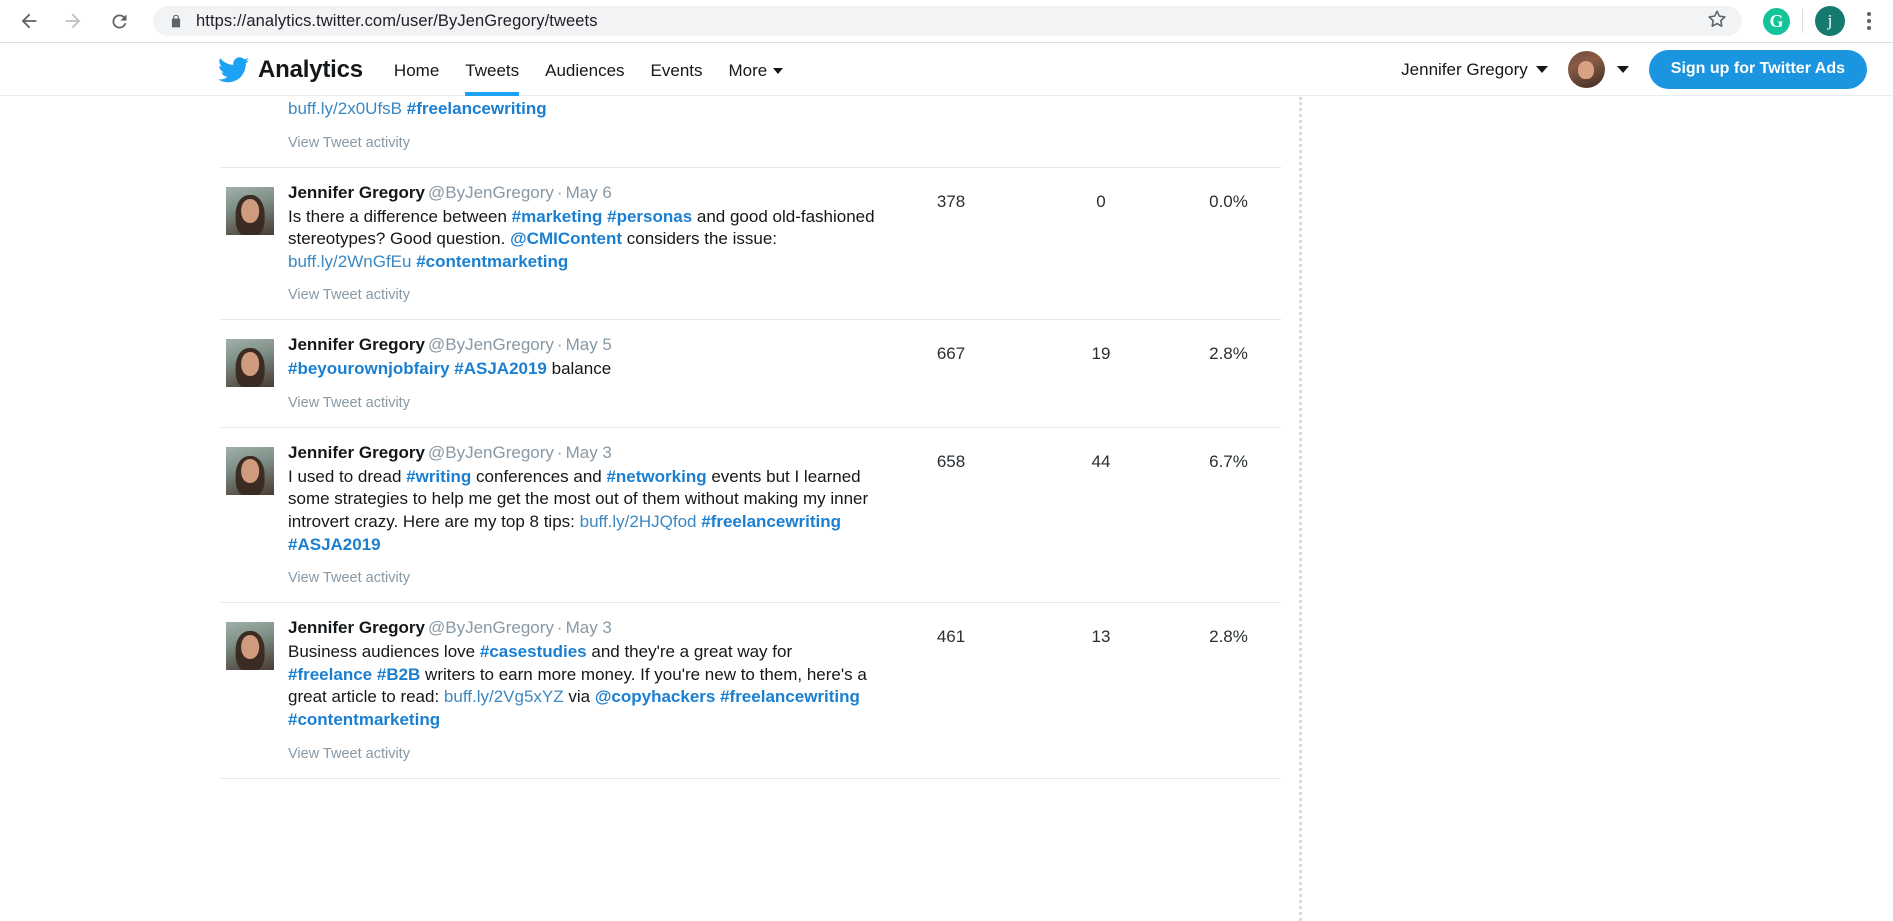  What do you see at coordinates (582, 369) in the screenshot?
I see `tweet-text: #beyourownjobfairy #ASJA2019 balance` at bounding box center [582, 369].